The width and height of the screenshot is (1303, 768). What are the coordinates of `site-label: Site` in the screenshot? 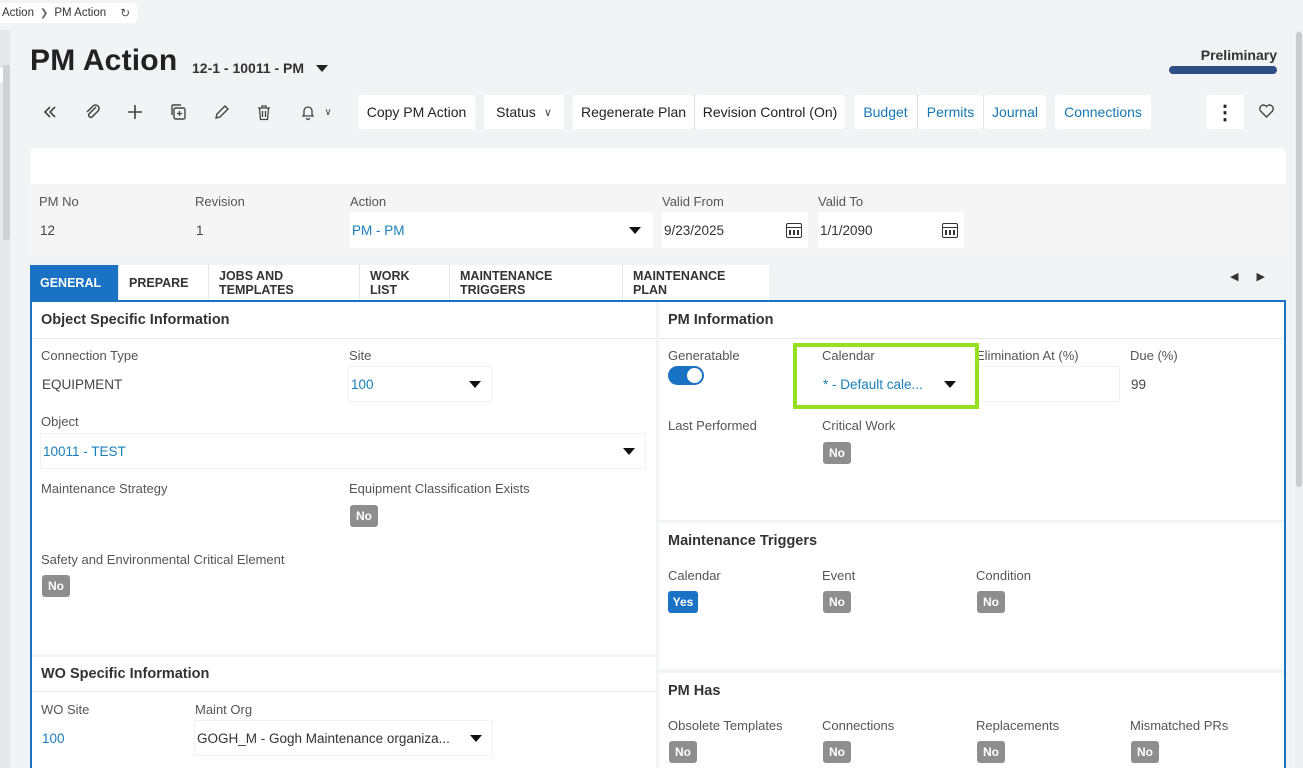 It's located at (360, 355).